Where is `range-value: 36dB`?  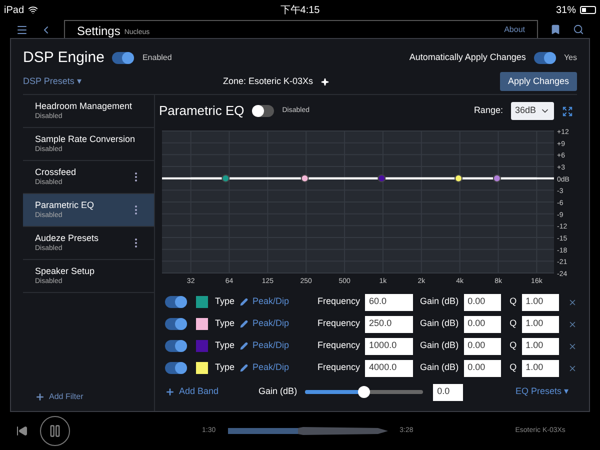 range-value: 36dB is located at coordinates (525, 111).